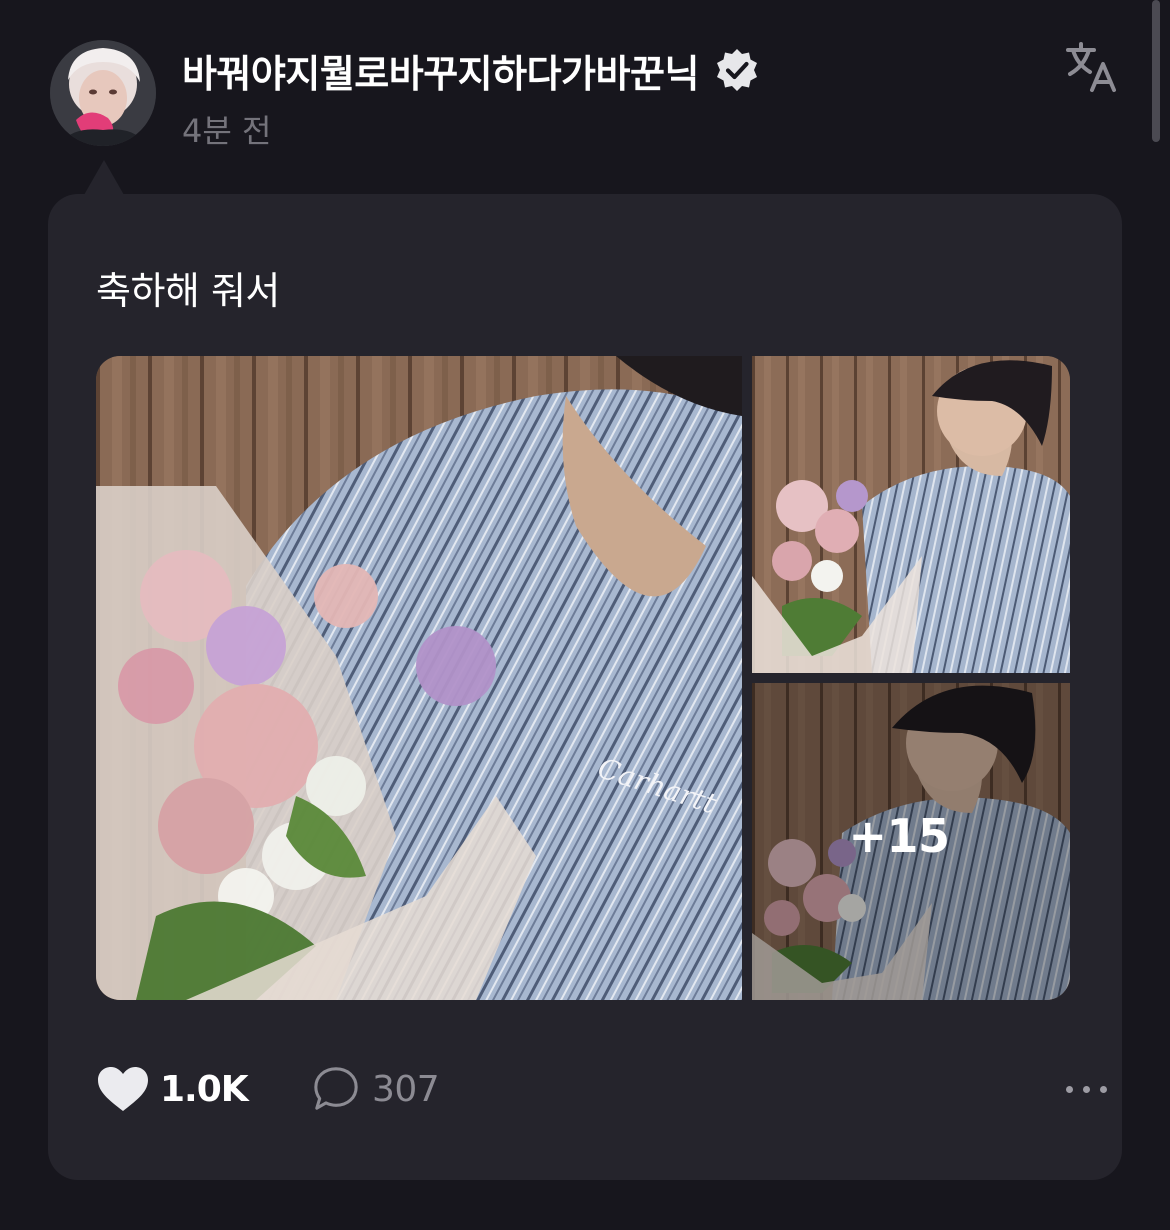 This screenshot has width=1170, height=1230. What do you see at coordinates (123, 1089) in the screenshot?
I see `heart-icon` at bounding box center [123, 1089].